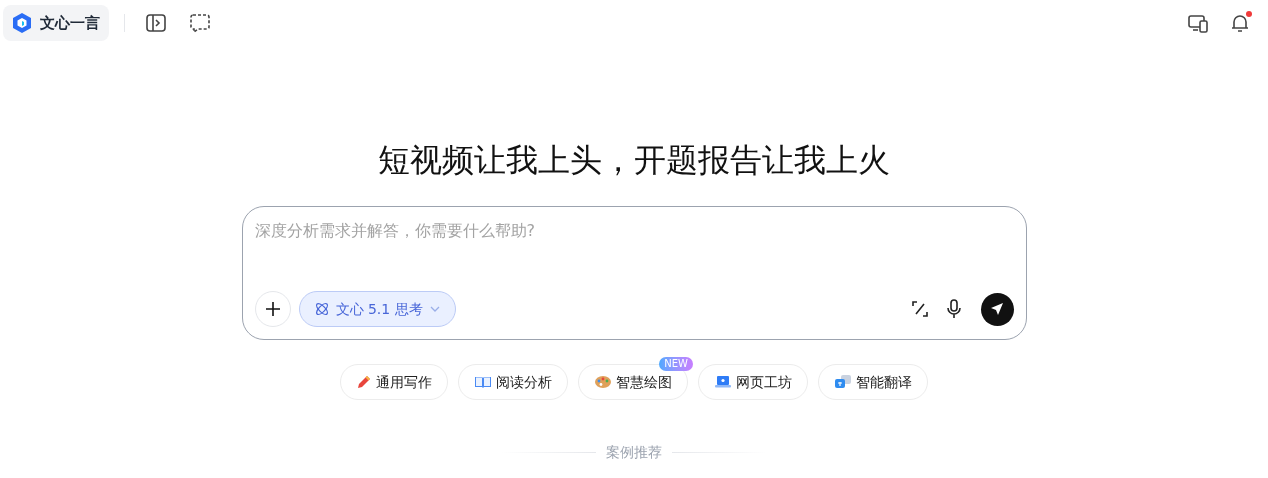 This screenshot has height=478, width=1268. What do you see at coordinates (634, 452) in the screenshot?
I see `section-label: 案例推荐` at bounding box center [634, 452].